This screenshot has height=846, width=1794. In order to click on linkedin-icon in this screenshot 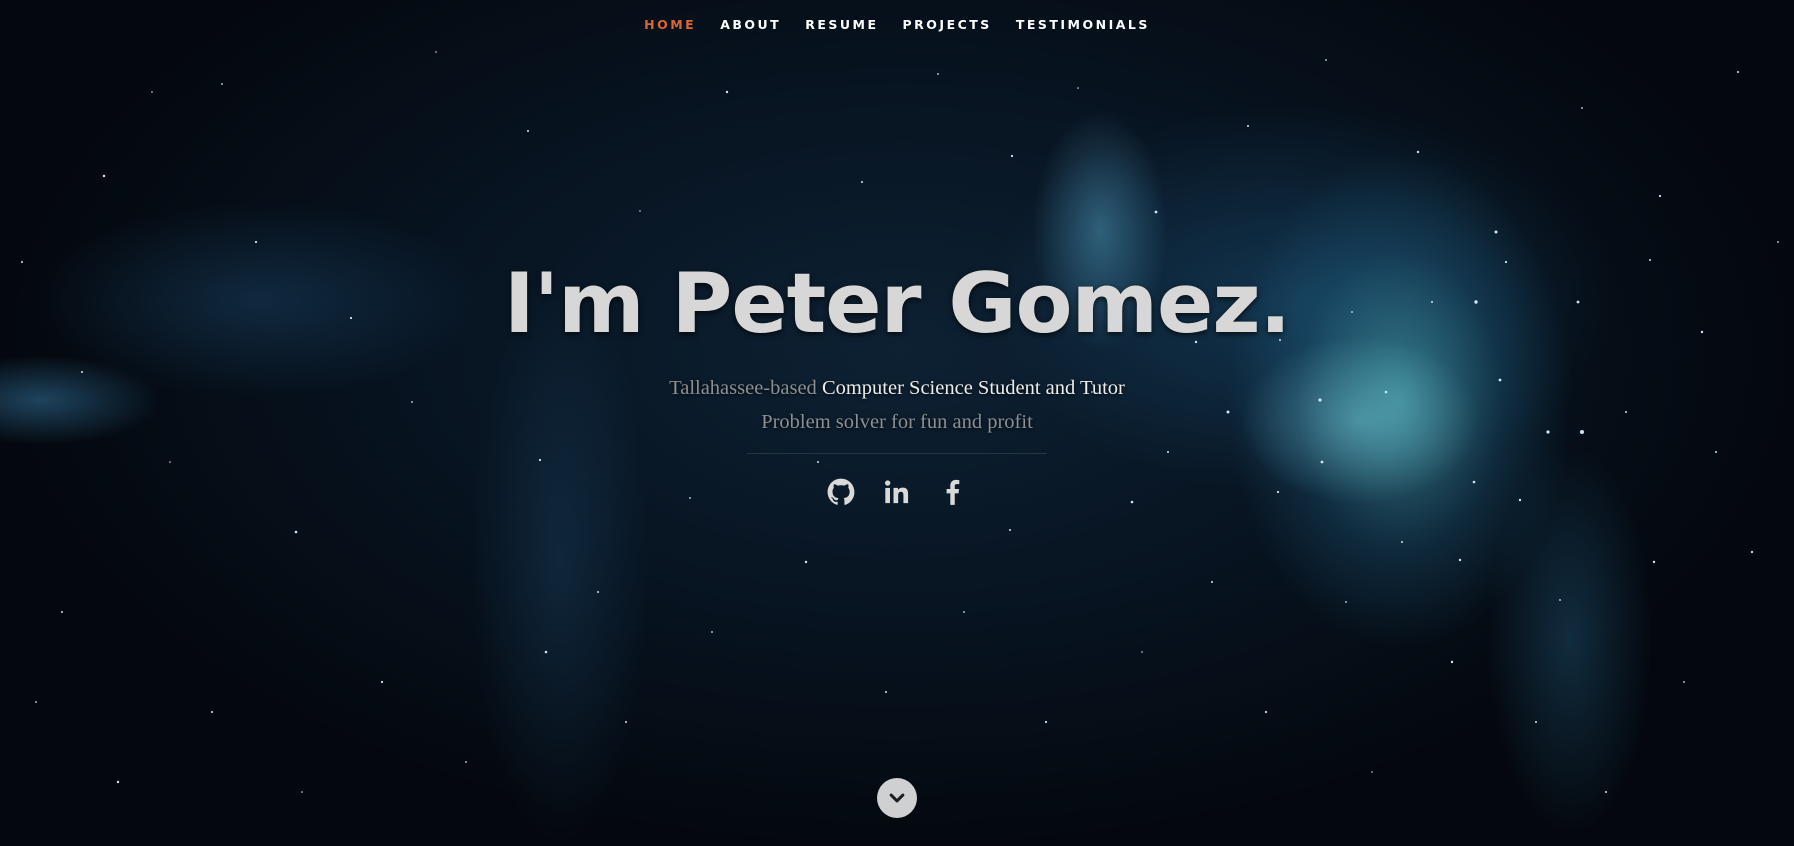, I will do `click(897, 492)`.